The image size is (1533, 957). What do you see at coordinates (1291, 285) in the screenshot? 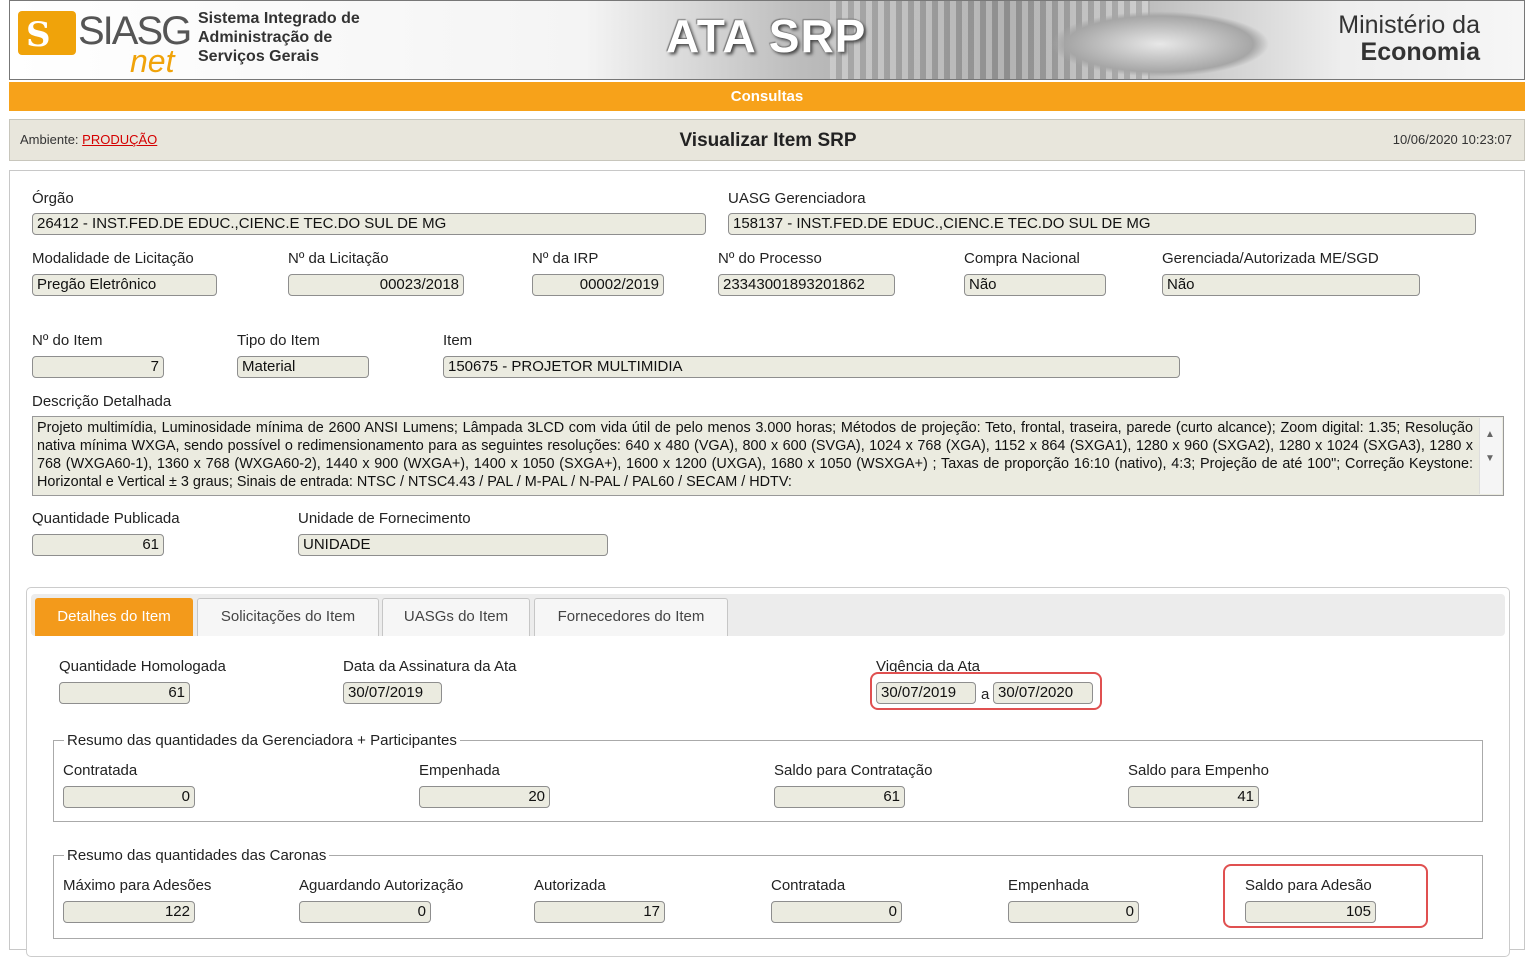
I see `gerenciada-field: Não` at bounding box center [1291, 285].